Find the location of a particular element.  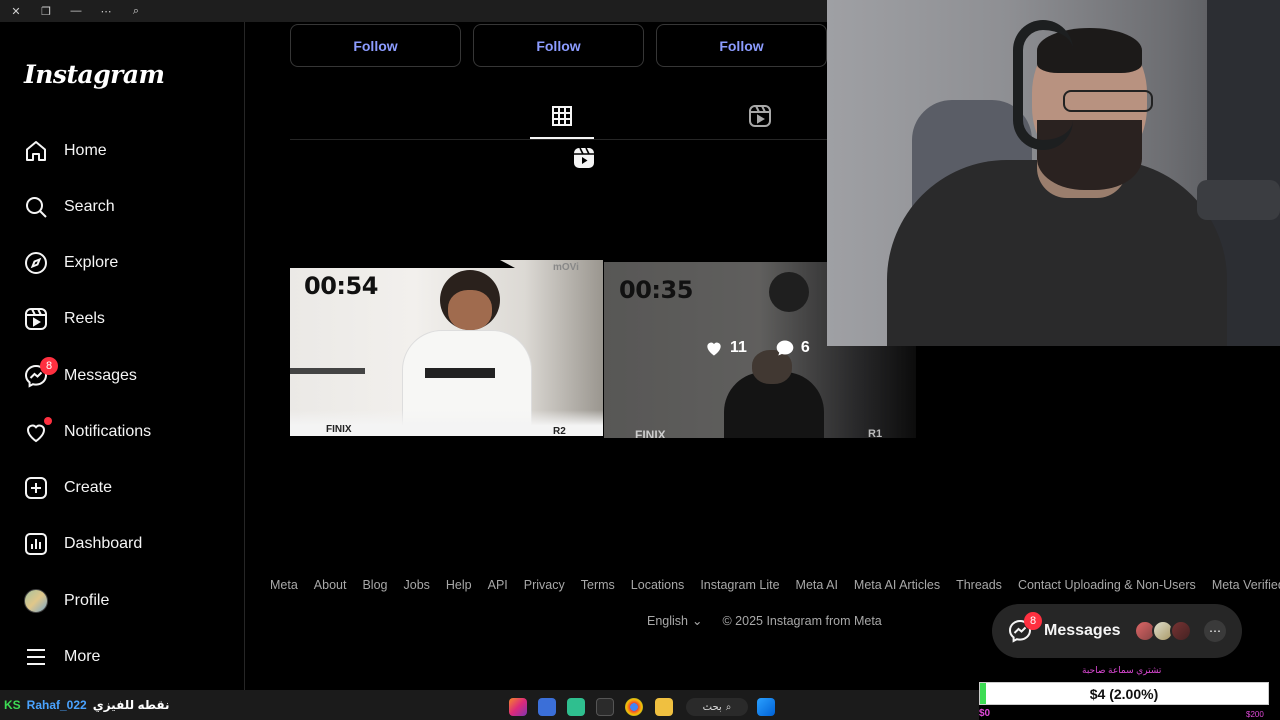

footer-link: API is located at coordinates (498, 585).